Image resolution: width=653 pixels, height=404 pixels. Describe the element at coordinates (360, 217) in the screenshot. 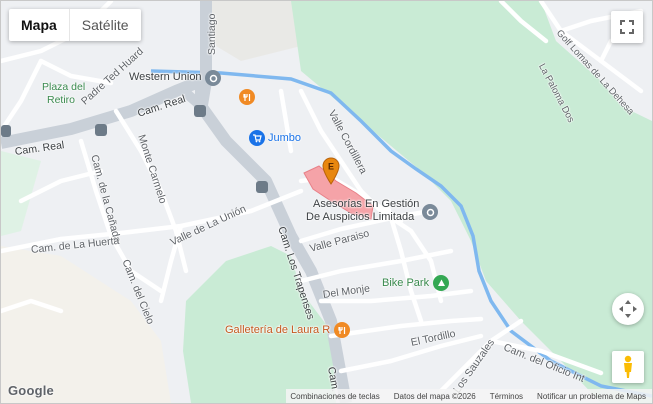

I see `poi-asesorias-label-2: De Auspicios Limitada` at that location.